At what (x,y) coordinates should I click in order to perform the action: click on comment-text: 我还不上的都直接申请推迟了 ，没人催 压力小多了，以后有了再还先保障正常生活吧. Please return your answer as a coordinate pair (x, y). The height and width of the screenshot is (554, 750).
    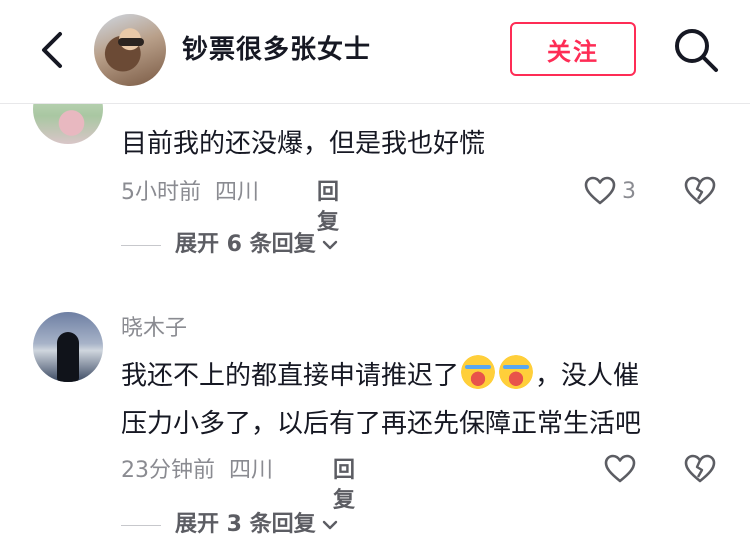
    Looking at the image, I should click on (421, 400).